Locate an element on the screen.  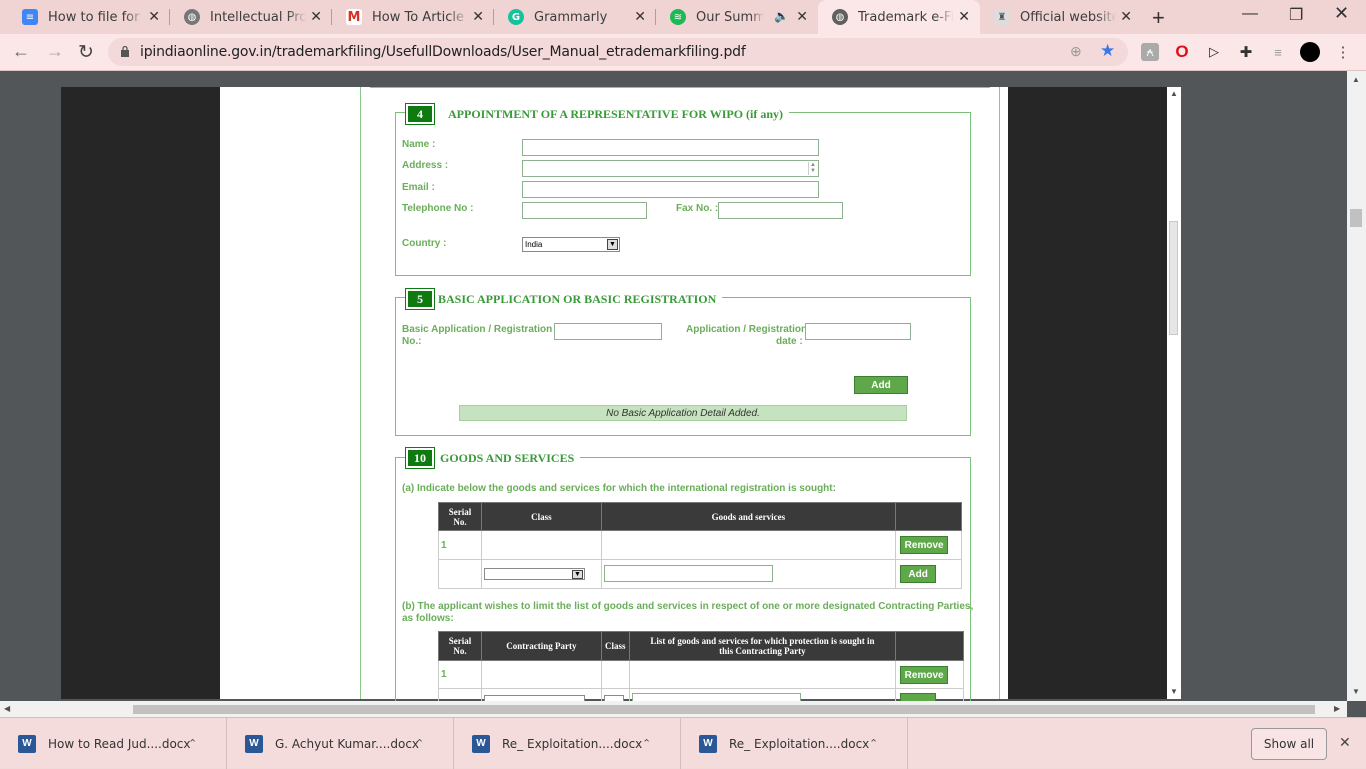
scroll-left-icon: ◀ is located at coordinates (7, 708).